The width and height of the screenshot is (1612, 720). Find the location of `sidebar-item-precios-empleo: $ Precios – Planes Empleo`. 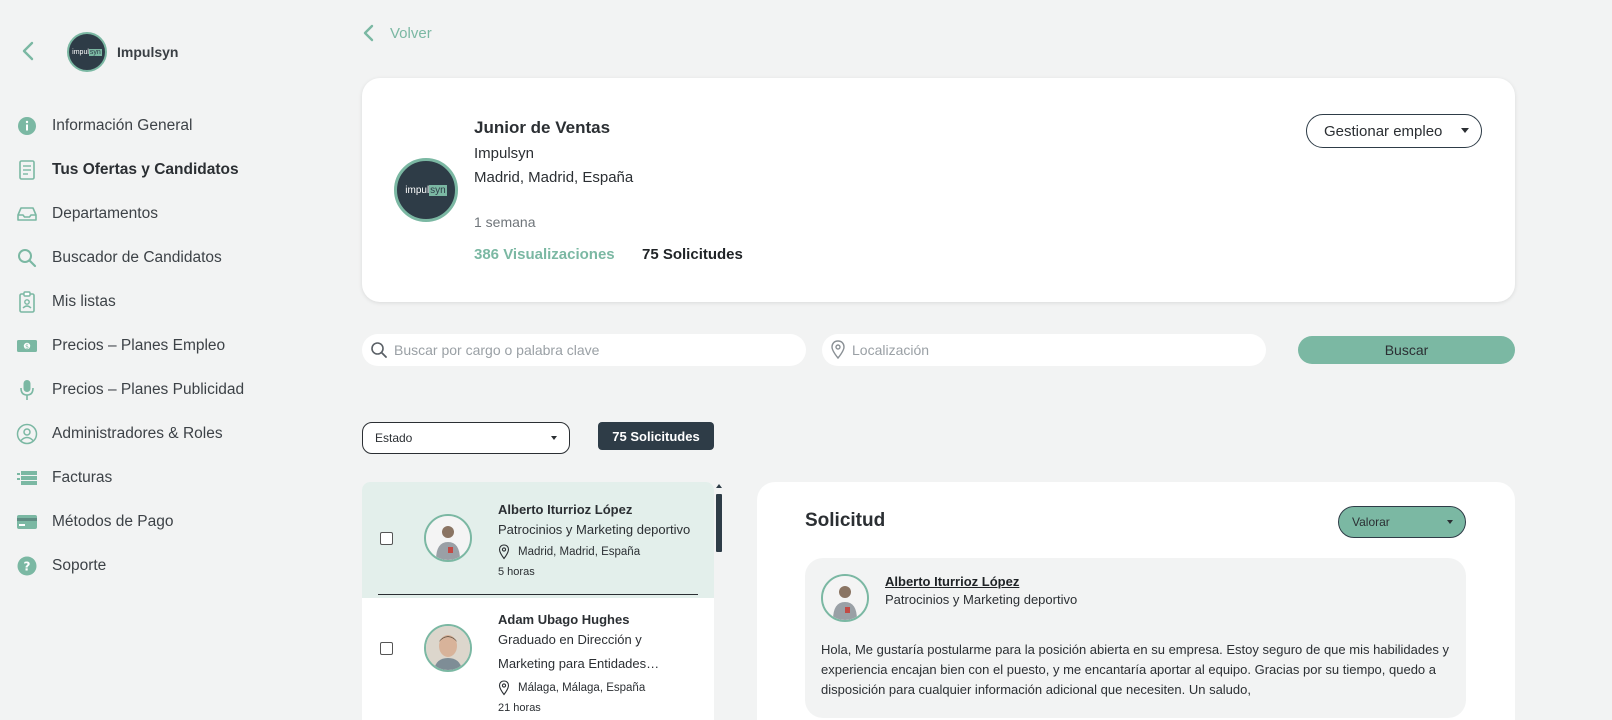

sidebar-item-precios-empleo: $ Precios – Planes Empleo is located at coordinates (166, 346).